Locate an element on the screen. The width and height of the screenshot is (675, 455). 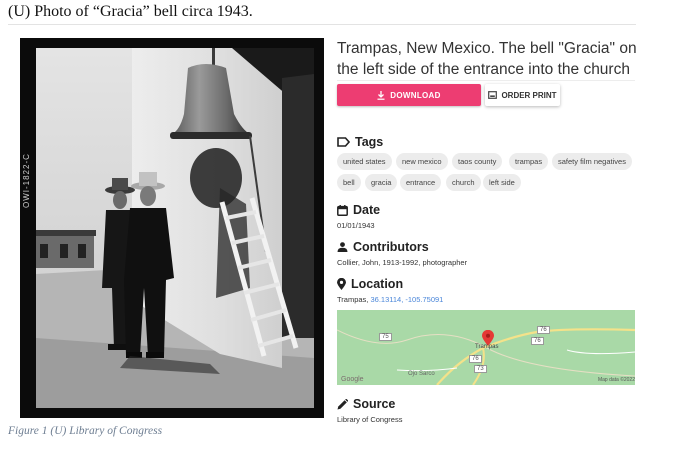
tags-heading-label: Tags is located at coordinates (369, 142).